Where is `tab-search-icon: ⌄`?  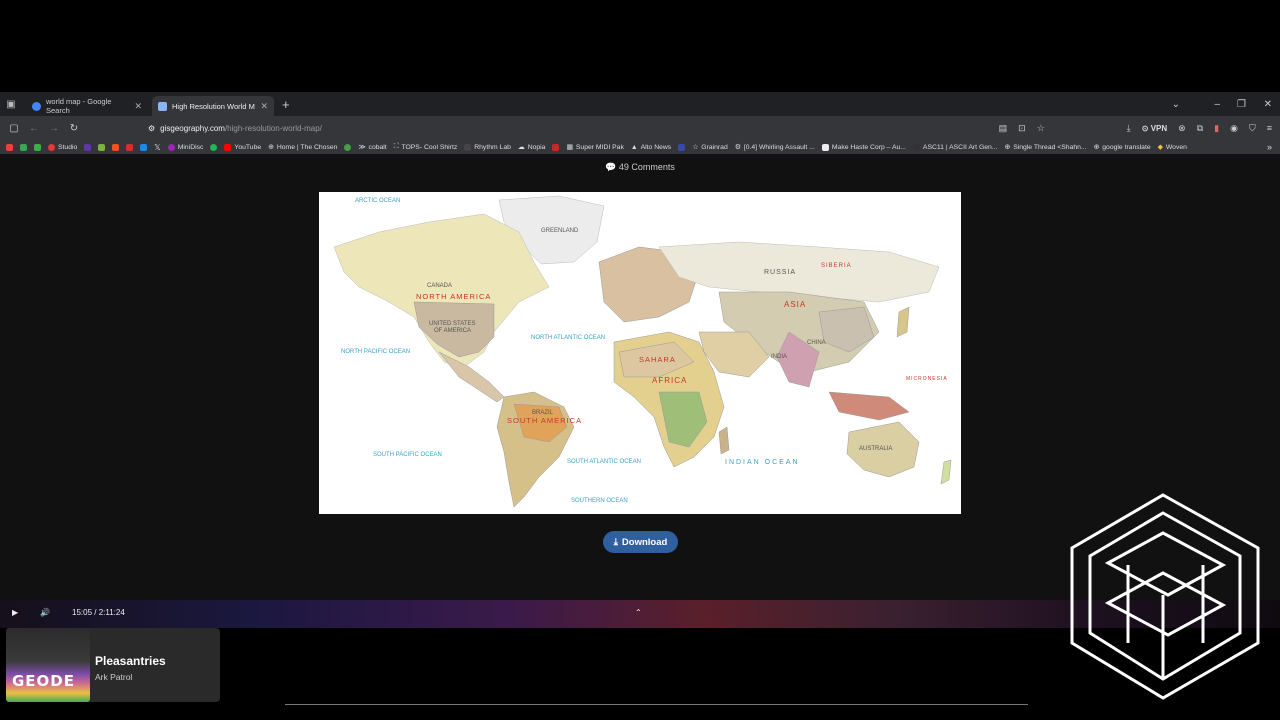
tab-search-icon: ⌄ is located at coordinates (1176, 104).